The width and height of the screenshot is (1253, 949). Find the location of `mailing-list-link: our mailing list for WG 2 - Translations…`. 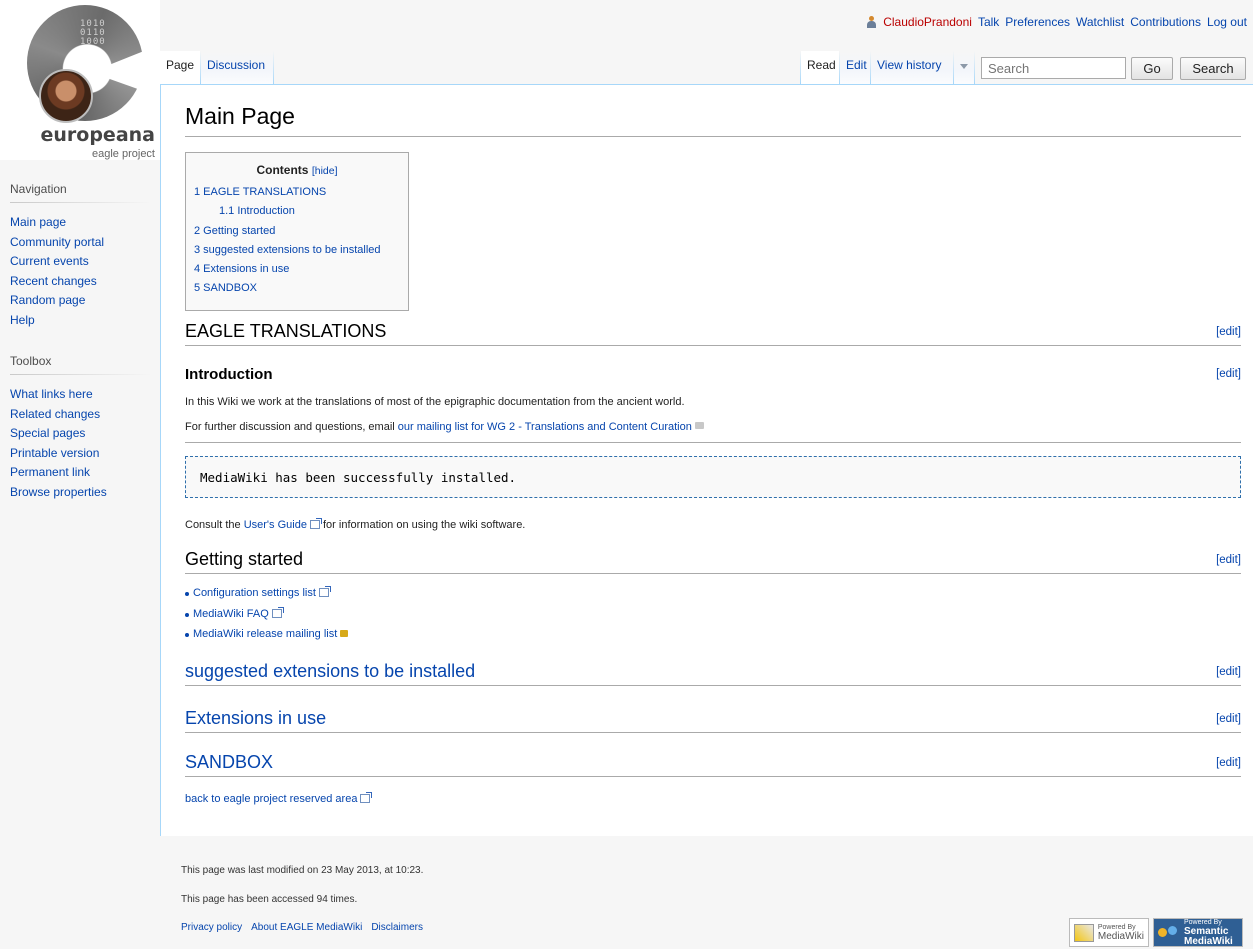

mailing-list-link: our mailing list for WG 2 - Translations… is located at coordinates (545, 427).